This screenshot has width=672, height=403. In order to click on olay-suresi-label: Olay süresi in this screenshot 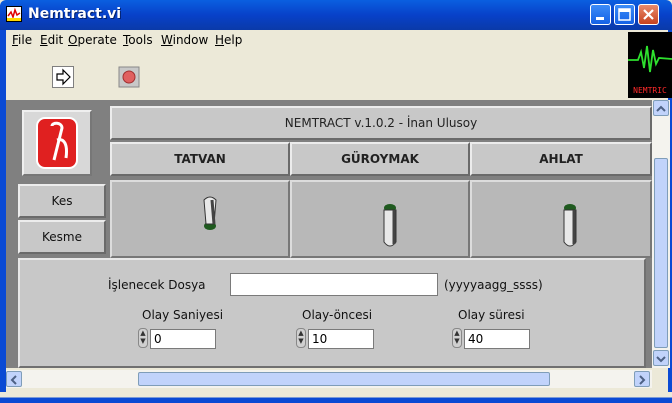, I will do `click(491, 315)`.